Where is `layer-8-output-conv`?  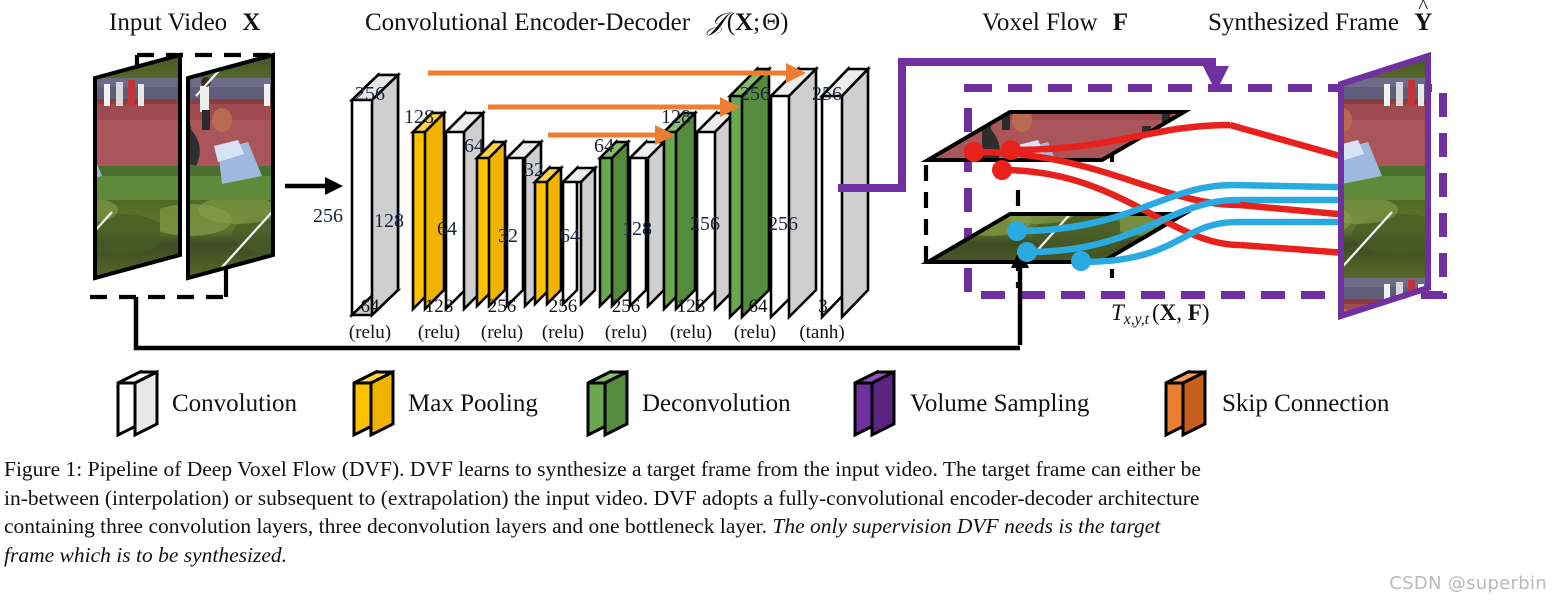 layer-8-output-conv is located at coordinates (845, 193).